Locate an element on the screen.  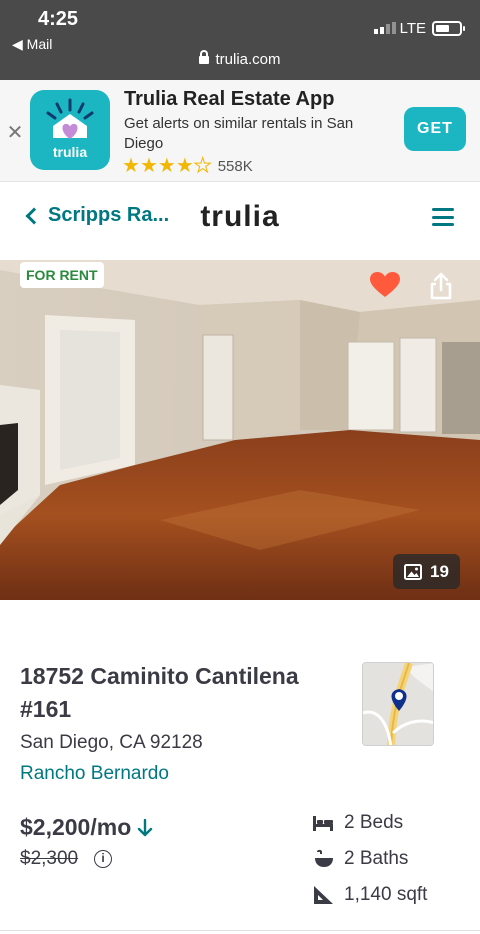
get-app-button: GET is located at coordinates (435, 129).